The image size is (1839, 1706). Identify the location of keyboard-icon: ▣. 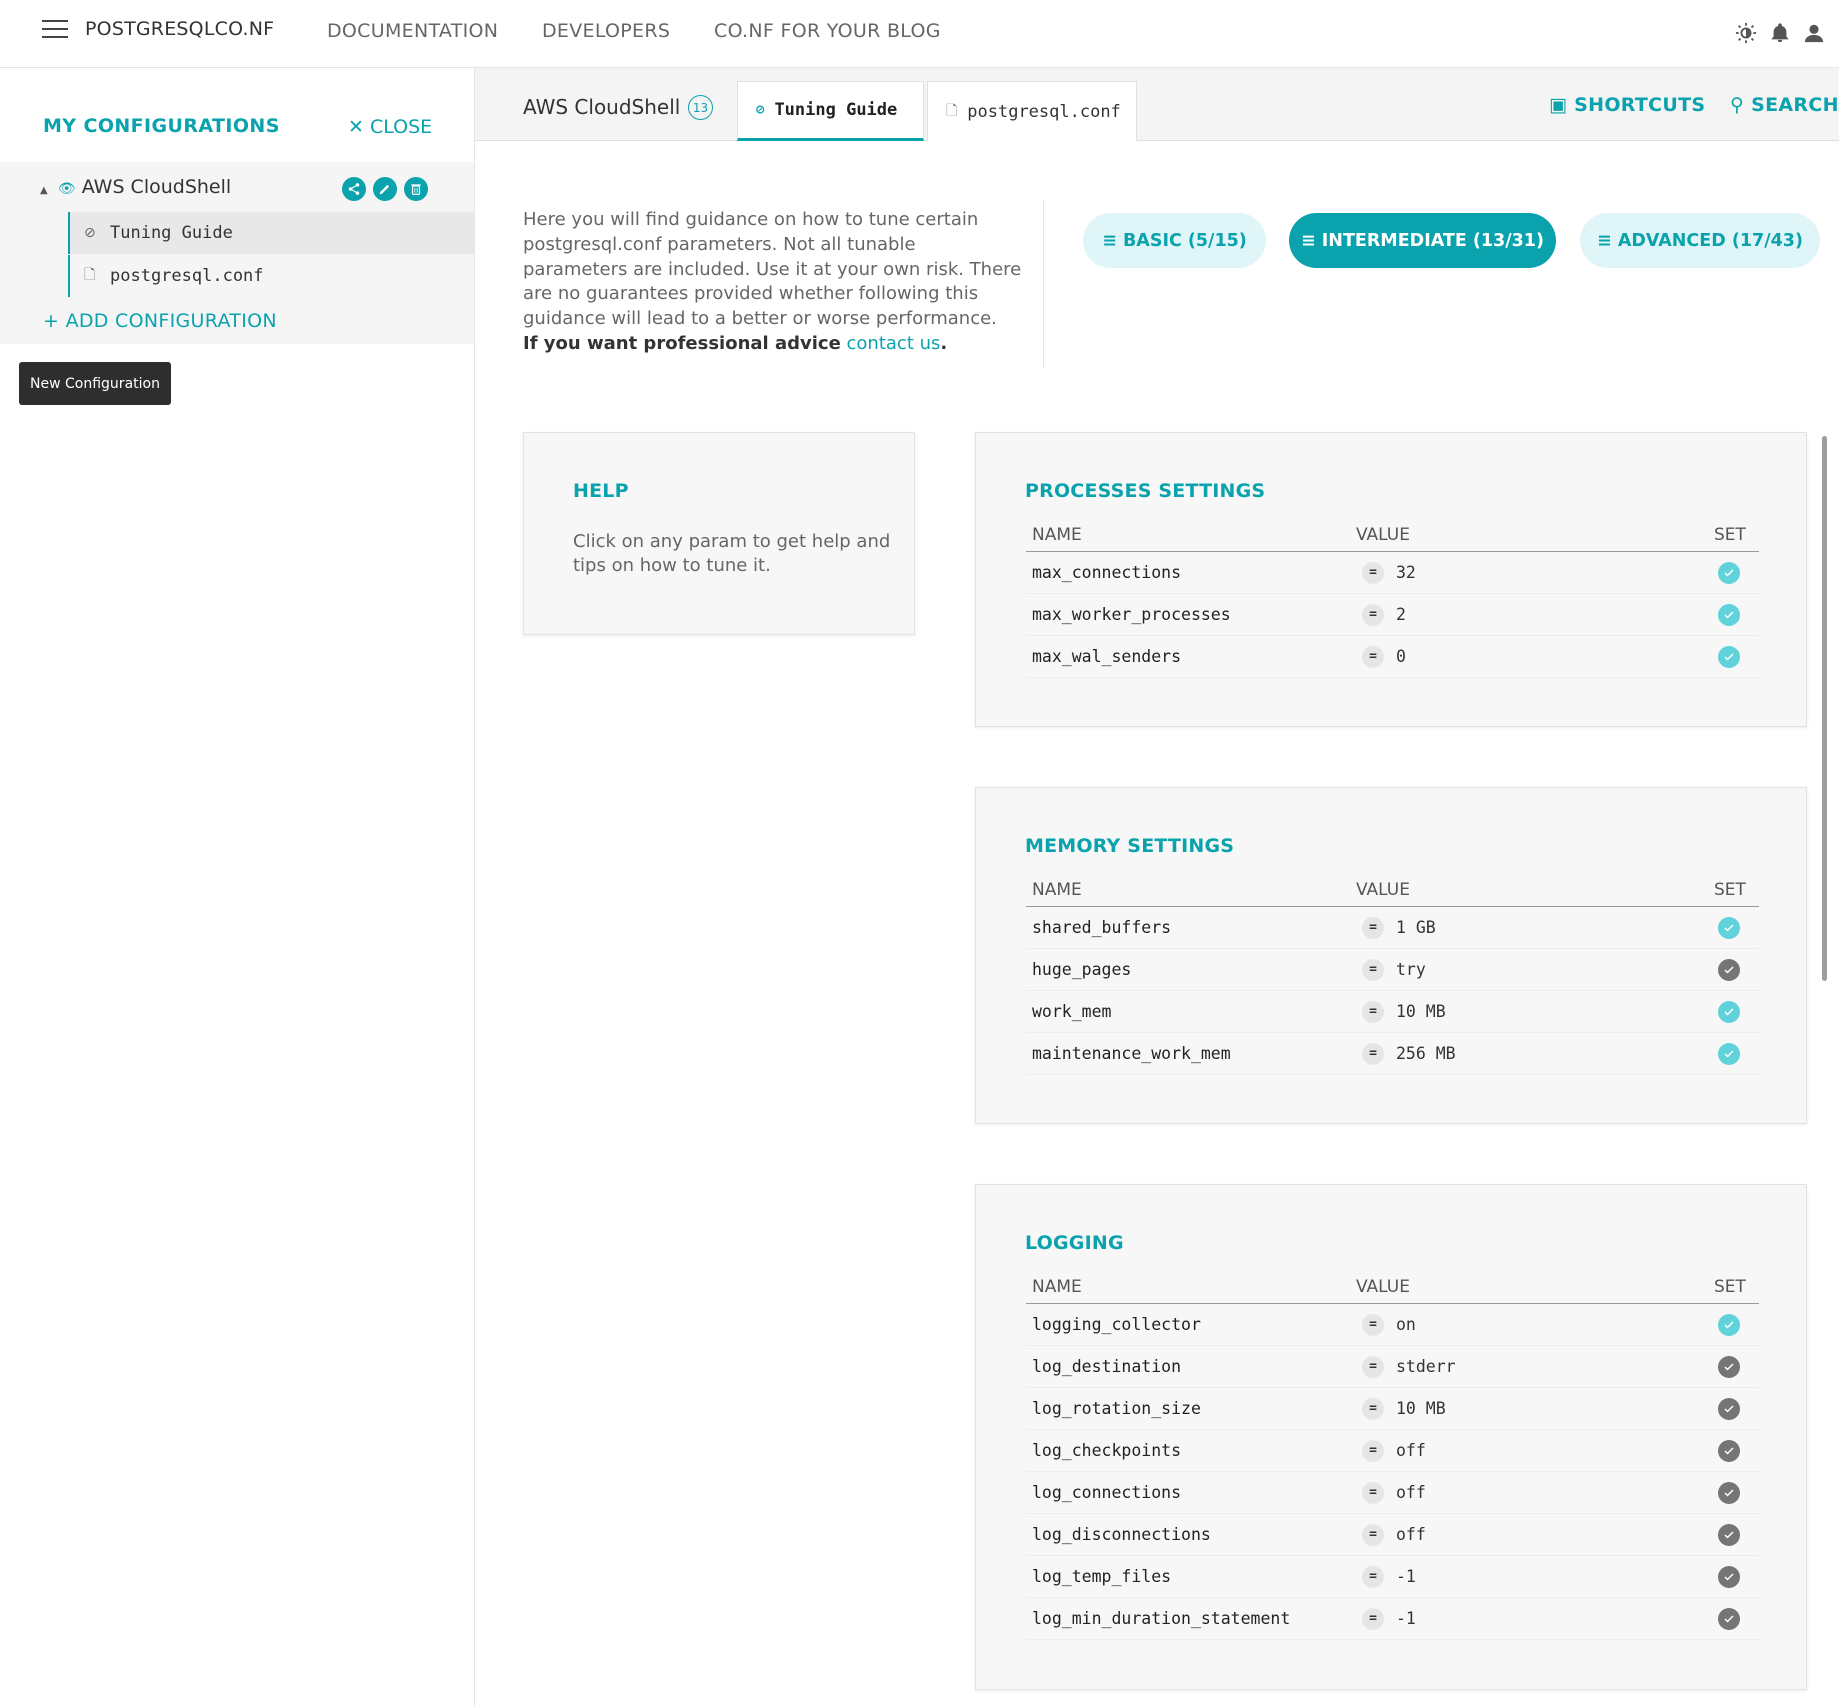
(1562, 105).